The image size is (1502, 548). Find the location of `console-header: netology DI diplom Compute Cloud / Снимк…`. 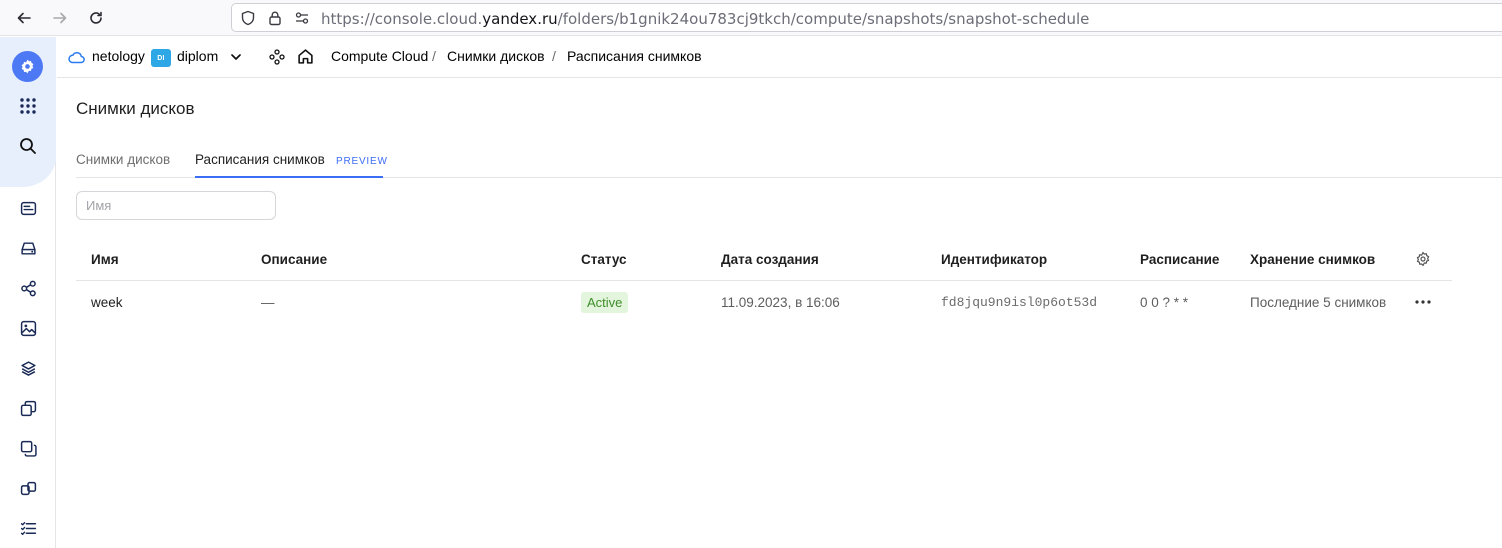

console-header: netology DI diplom Compute Cloud / Снимк… is located at coordinates (779, 57).